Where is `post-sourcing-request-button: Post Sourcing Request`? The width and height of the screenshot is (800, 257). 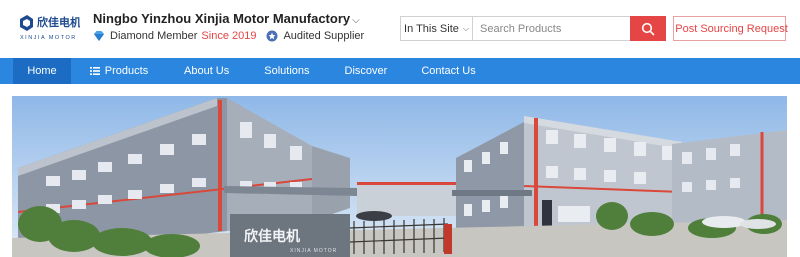 post-sourcing-request-button: Post Sourcing Request is located at coordinates (730, 28).